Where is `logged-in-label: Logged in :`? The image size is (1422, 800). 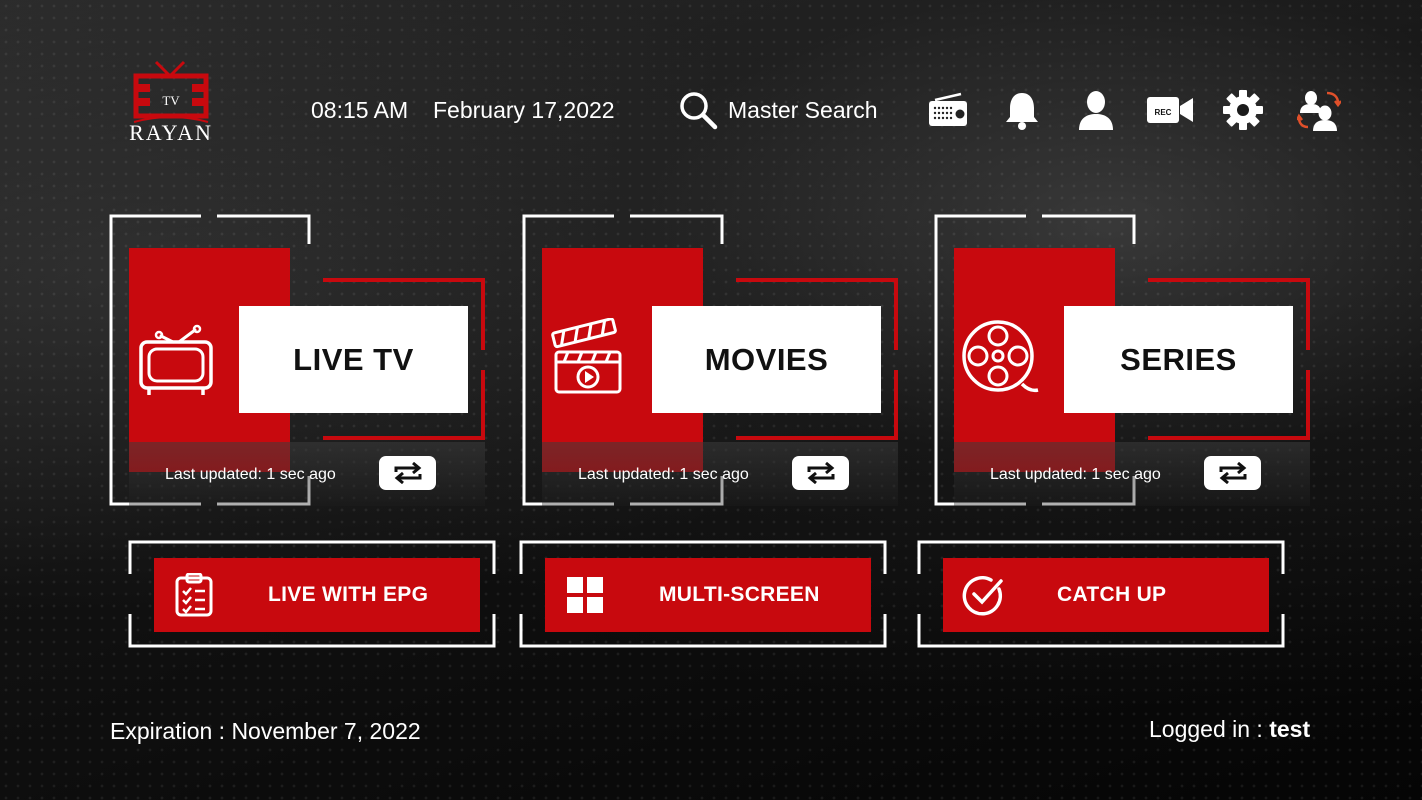
logged-in-label: Logged in : is located at coordinates (1209, 729).